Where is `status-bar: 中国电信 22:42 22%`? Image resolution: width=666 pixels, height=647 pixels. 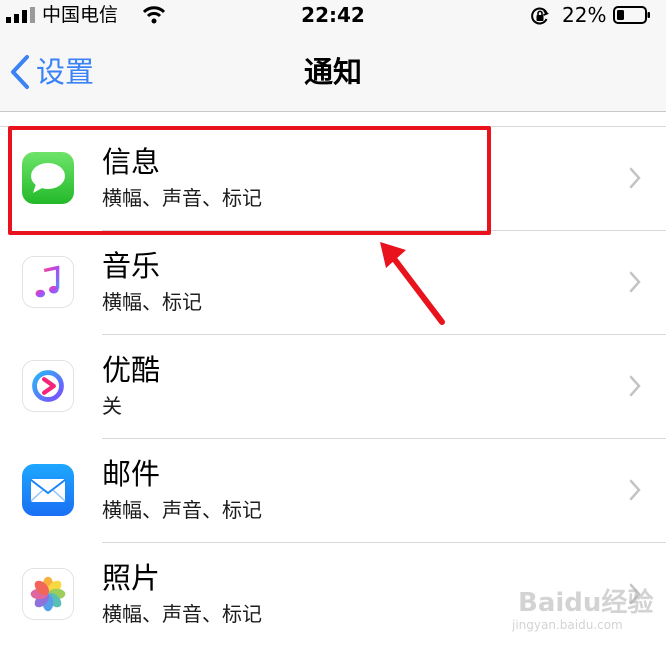 status-bar: 中国电信 22:42 22% is located at coordinates (333, 17).